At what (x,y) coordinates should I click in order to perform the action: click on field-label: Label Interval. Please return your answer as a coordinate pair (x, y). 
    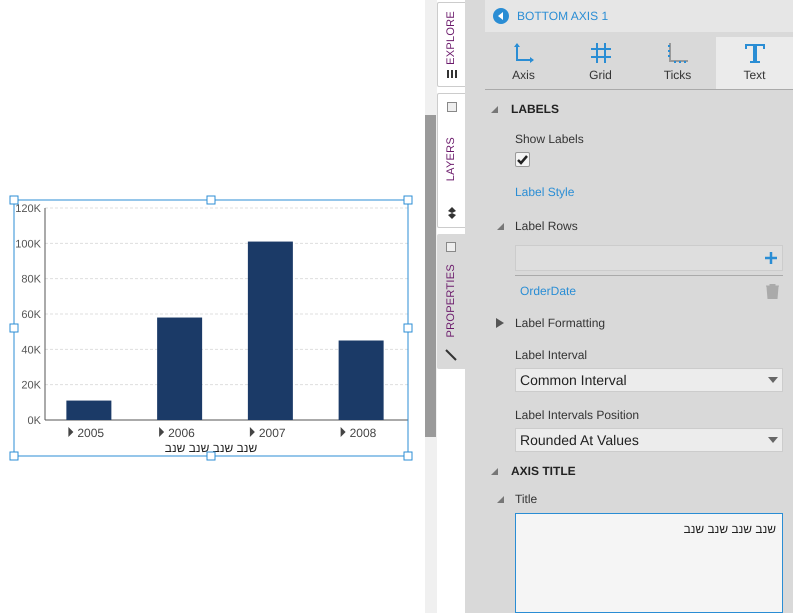
    Looking at the image, I should click on (551, 355).